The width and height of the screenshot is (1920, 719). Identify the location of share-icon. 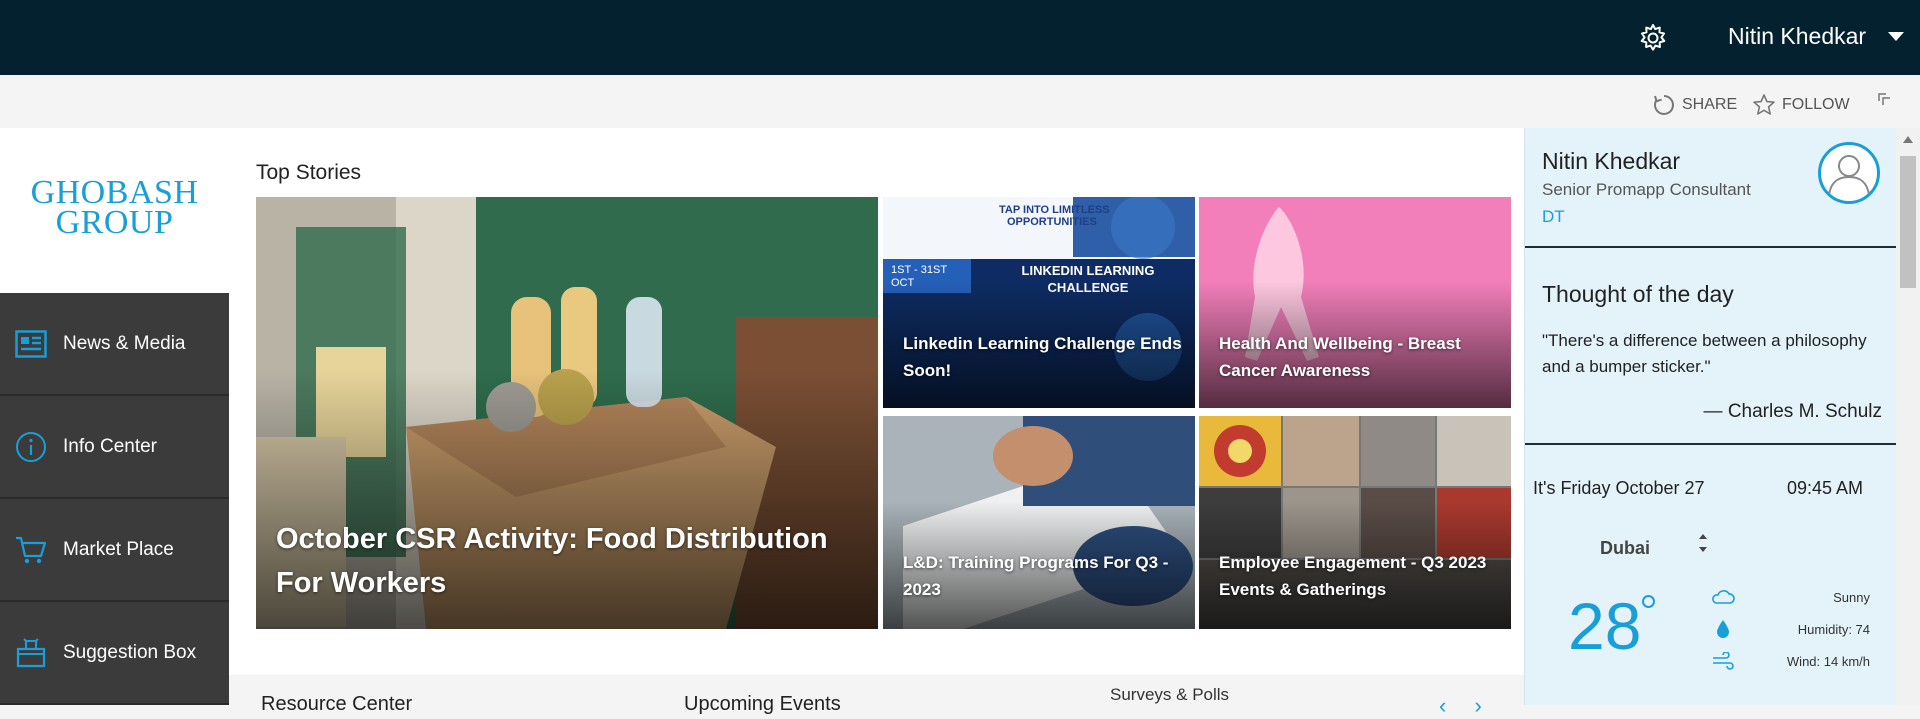
(1664, 105).